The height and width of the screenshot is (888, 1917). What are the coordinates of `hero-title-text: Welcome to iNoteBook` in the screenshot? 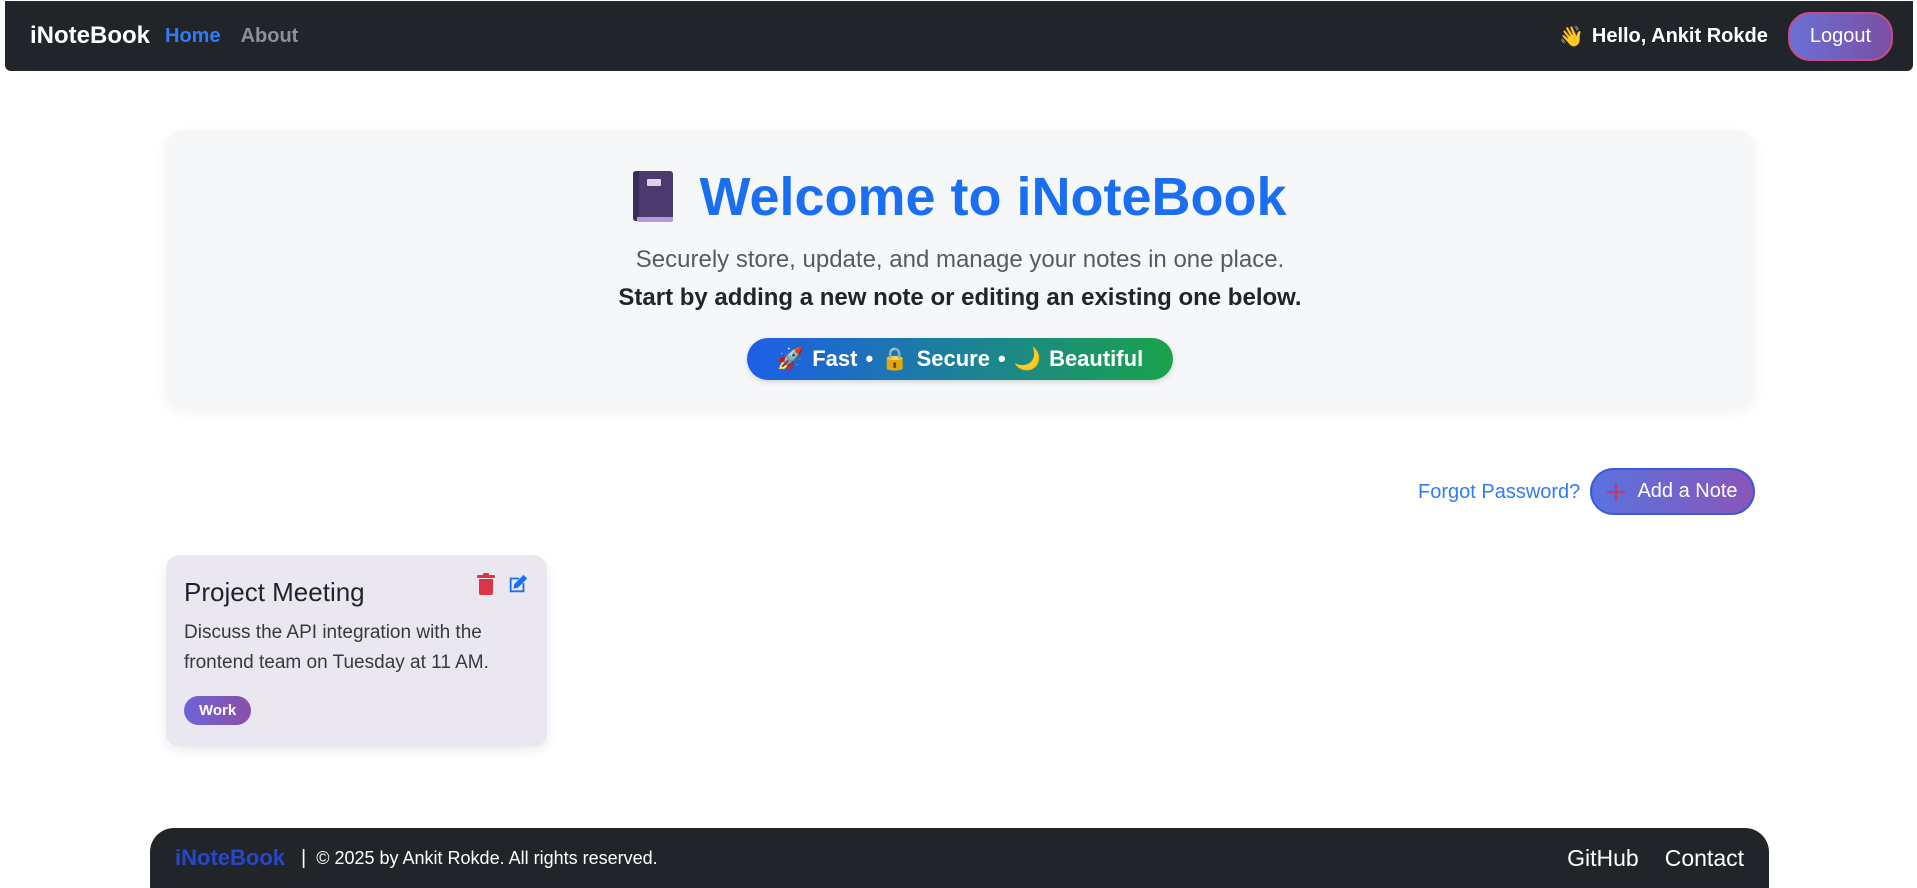 It's located at (993, 197).